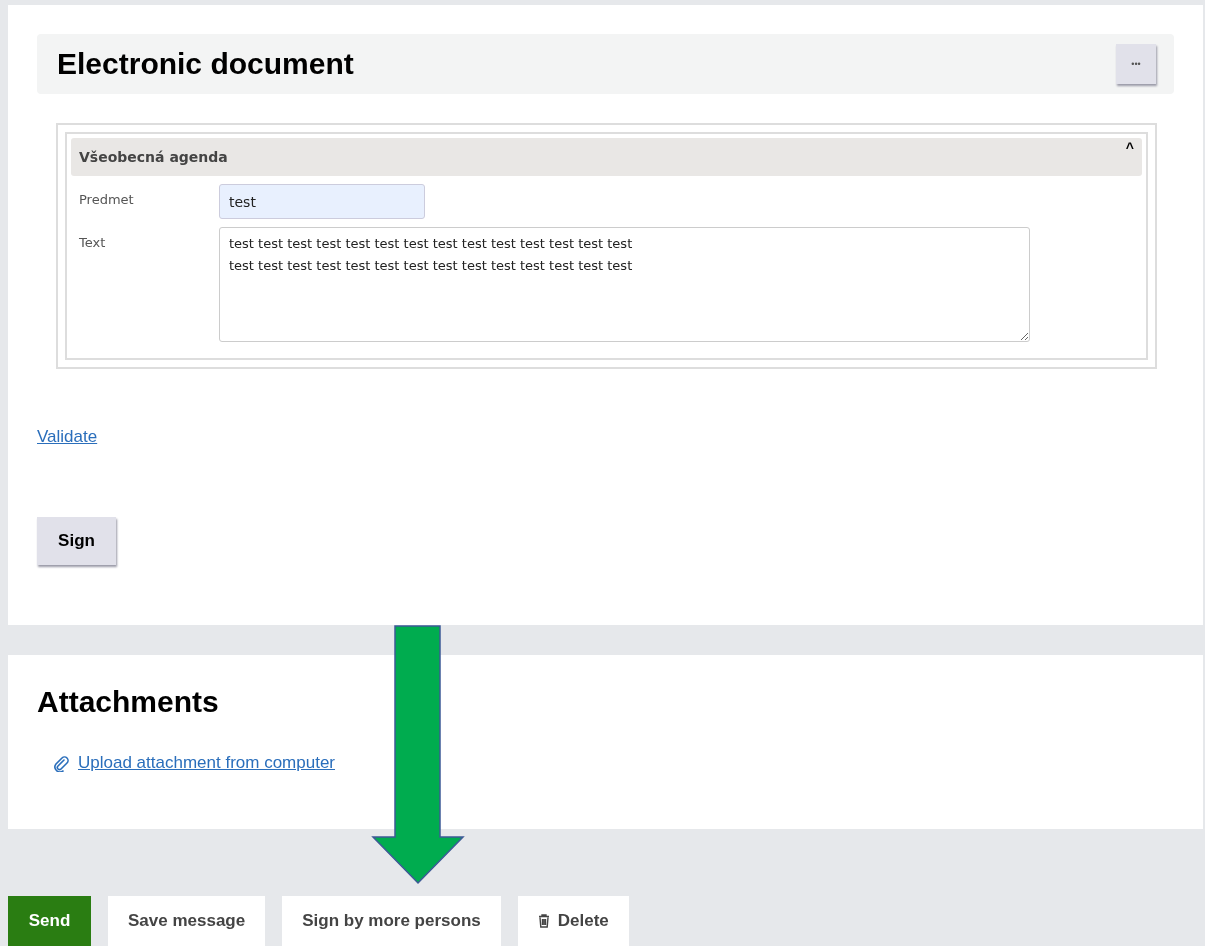 This screenshot has height=946, width=1205. I want to click on more-button: •••, so click(1136, 64).